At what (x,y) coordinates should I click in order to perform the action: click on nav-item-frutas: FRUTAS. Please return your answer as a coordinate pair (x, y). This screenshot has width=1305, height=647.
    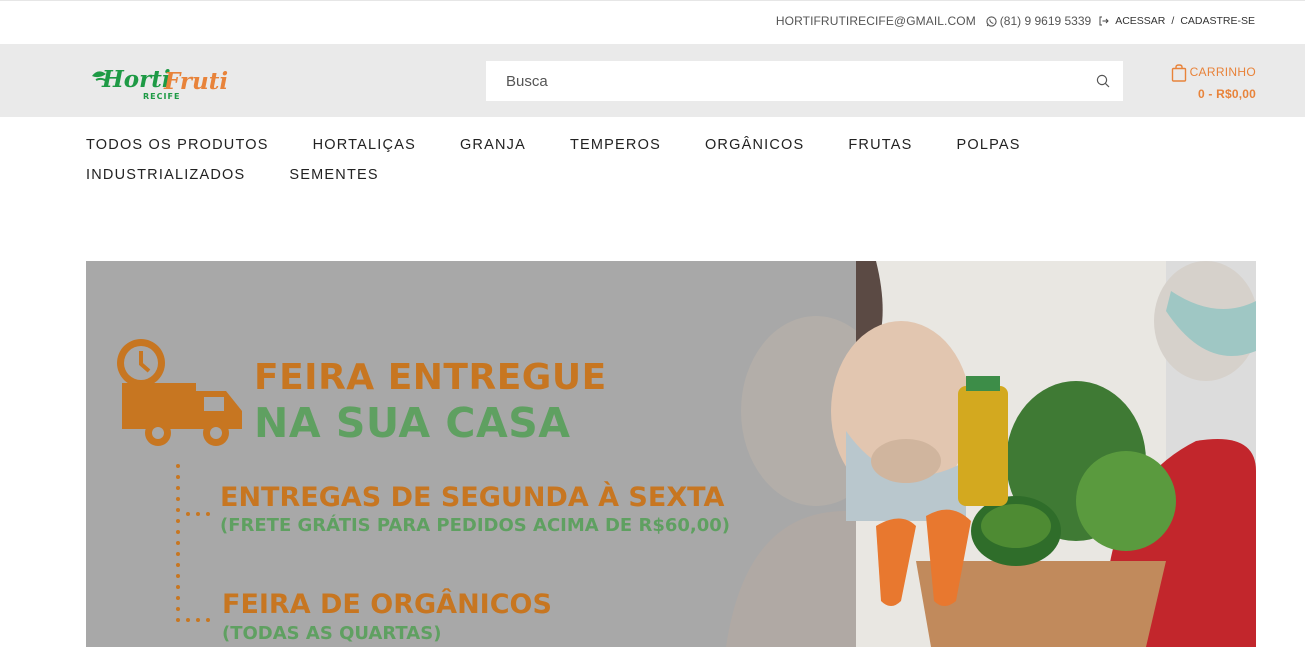
    Looking at the image, I should click on (880, 152).